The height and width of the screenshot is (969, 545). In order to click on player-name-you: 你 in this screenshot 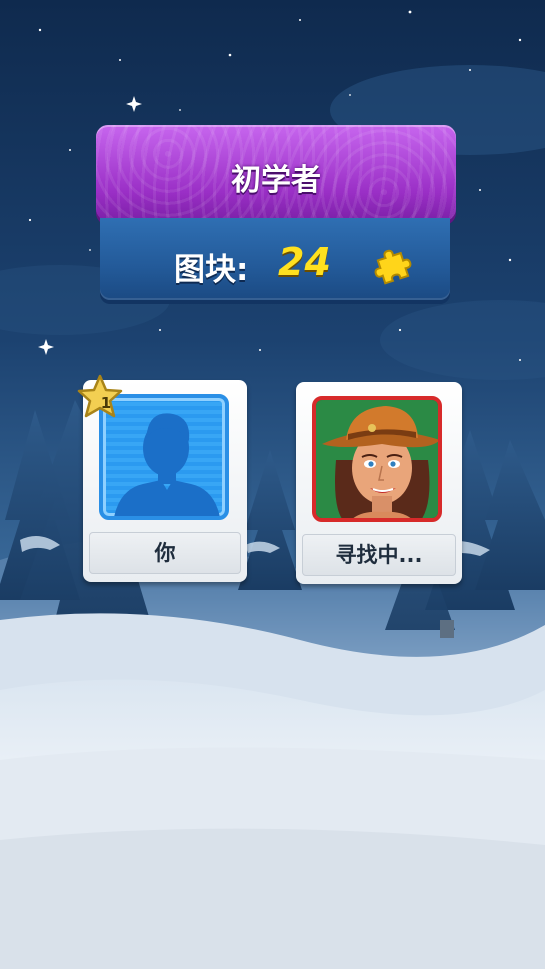, I will do `click(165, 553)`.